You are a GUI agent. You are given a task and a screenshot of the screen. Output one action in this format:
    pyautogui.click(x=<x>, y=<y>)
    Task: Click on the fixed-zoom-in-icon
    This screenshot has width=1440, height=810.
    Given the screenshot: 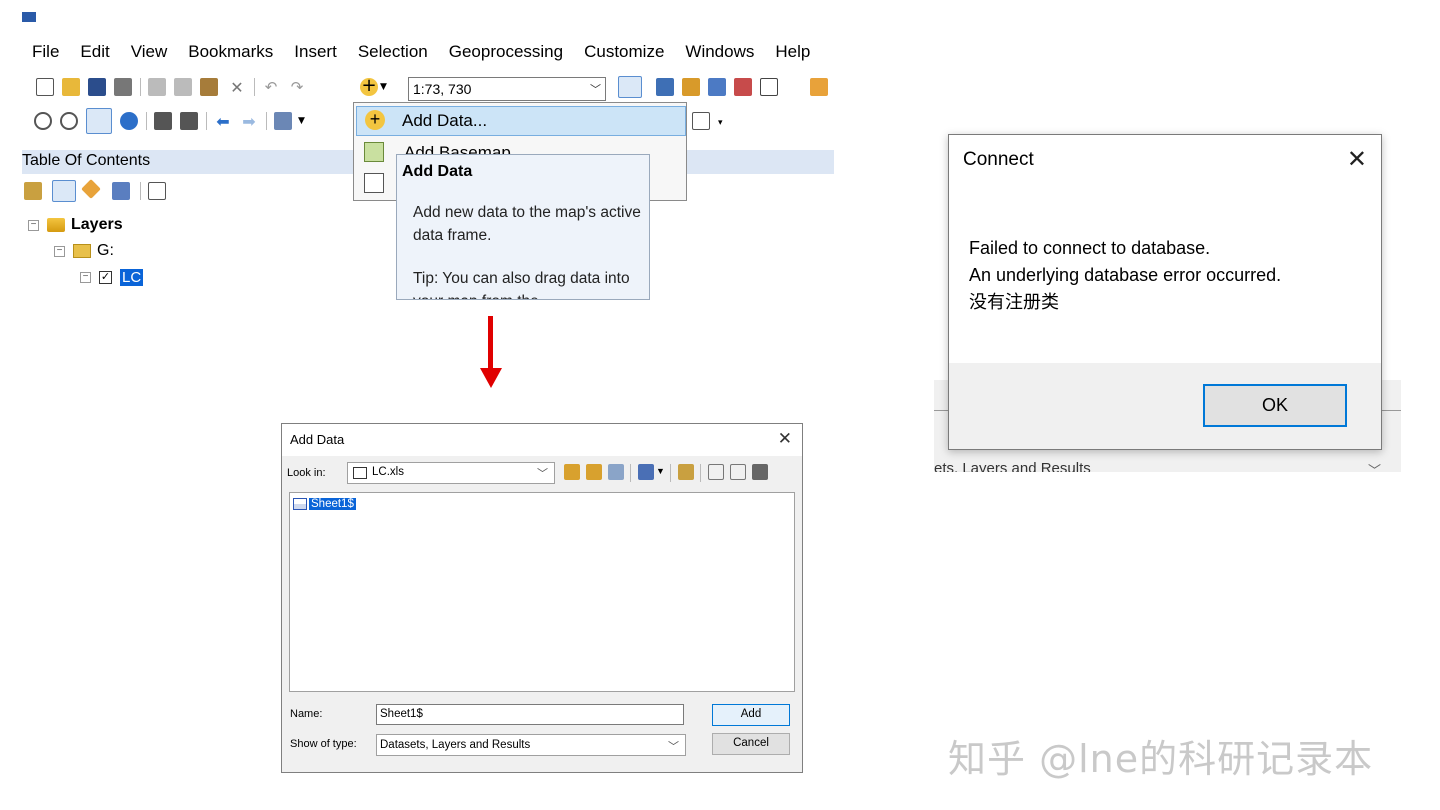 What is the action you would take?
    pyautogui.click(x=163, y=121)
    